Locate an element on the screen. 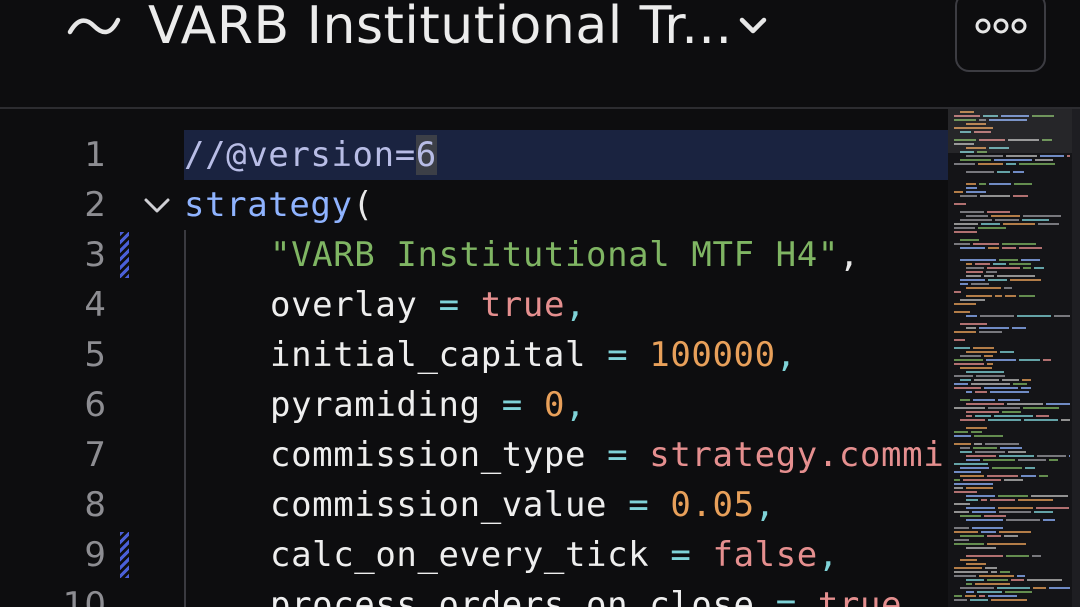 The image size is (1080, 607). line-number: 1 is located at coordinates (95, 155).